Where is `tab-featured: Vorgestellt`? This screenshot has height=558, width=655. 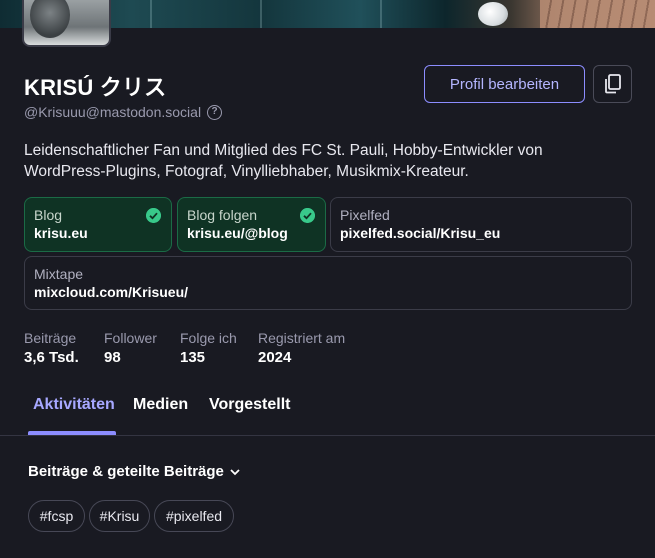
tab-featured: Vorgestellt is located at coordinates (250, 405).